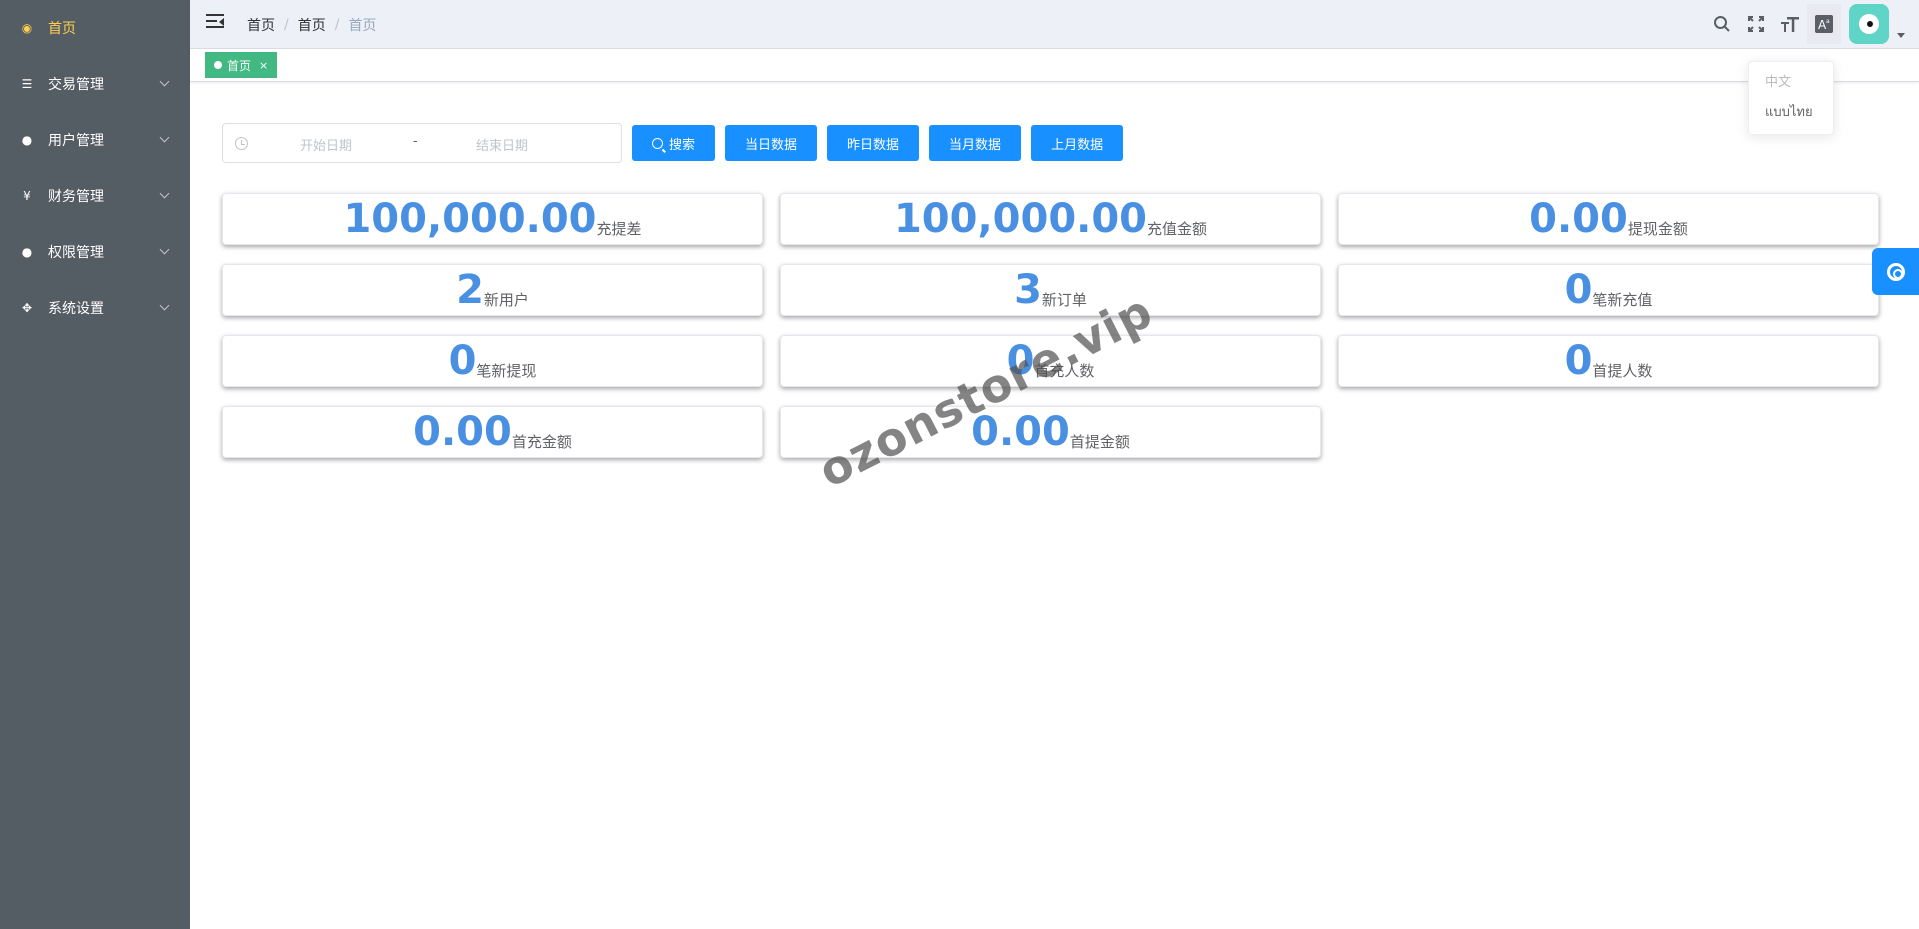 Image resolution: width=1919 pixels, height=929 pixels. What do you see at coordinates (1050, 290) in the screenshot?
I see `stat-card: 3 新订单` at bounding box center [1050, 290].